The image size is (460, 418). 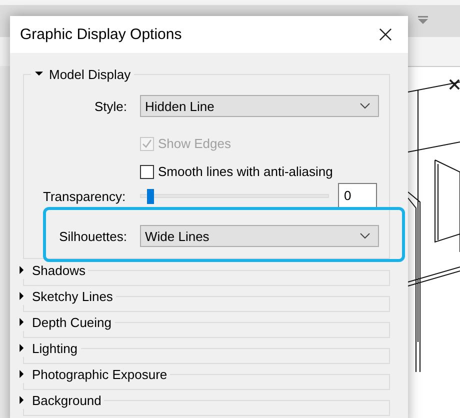 I want to click on checkbox-label: Smooth lines with anti-aliasing, so click(x=245, y=171).